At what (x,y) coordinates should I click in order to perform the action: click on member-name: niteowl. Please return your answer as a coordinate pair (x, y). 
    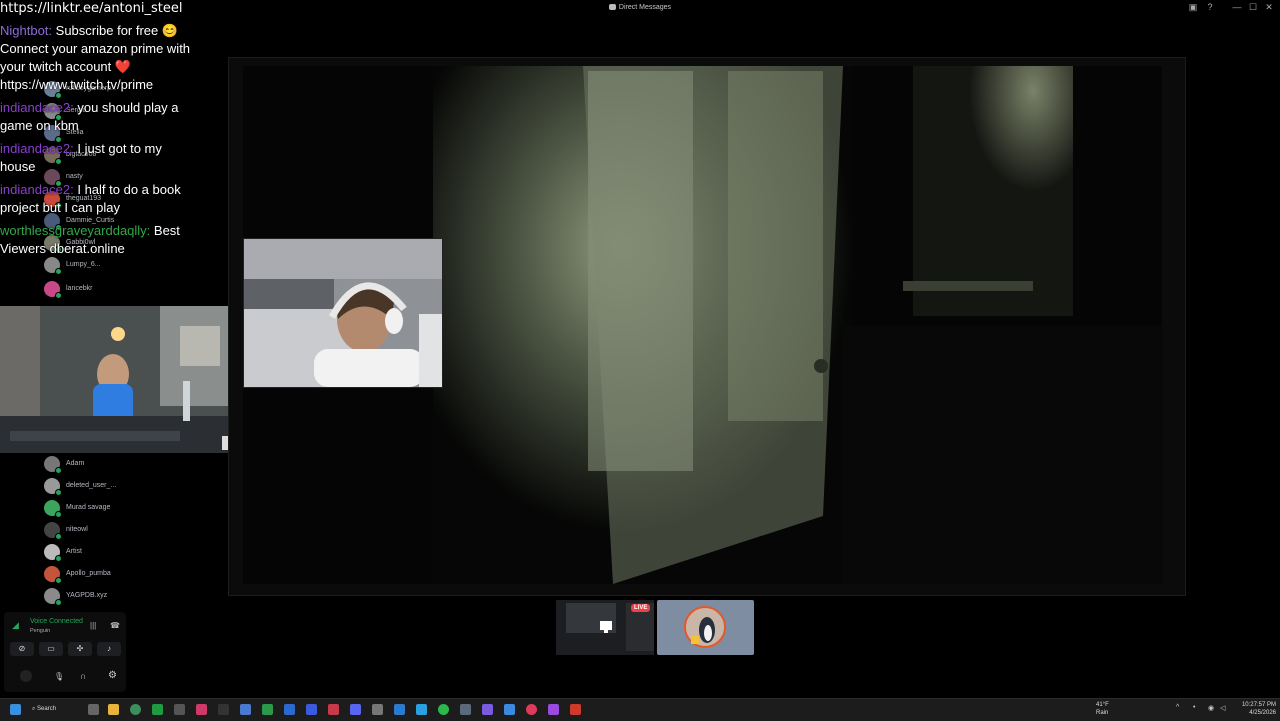
    Looking at the image, I should click on (77, 529).